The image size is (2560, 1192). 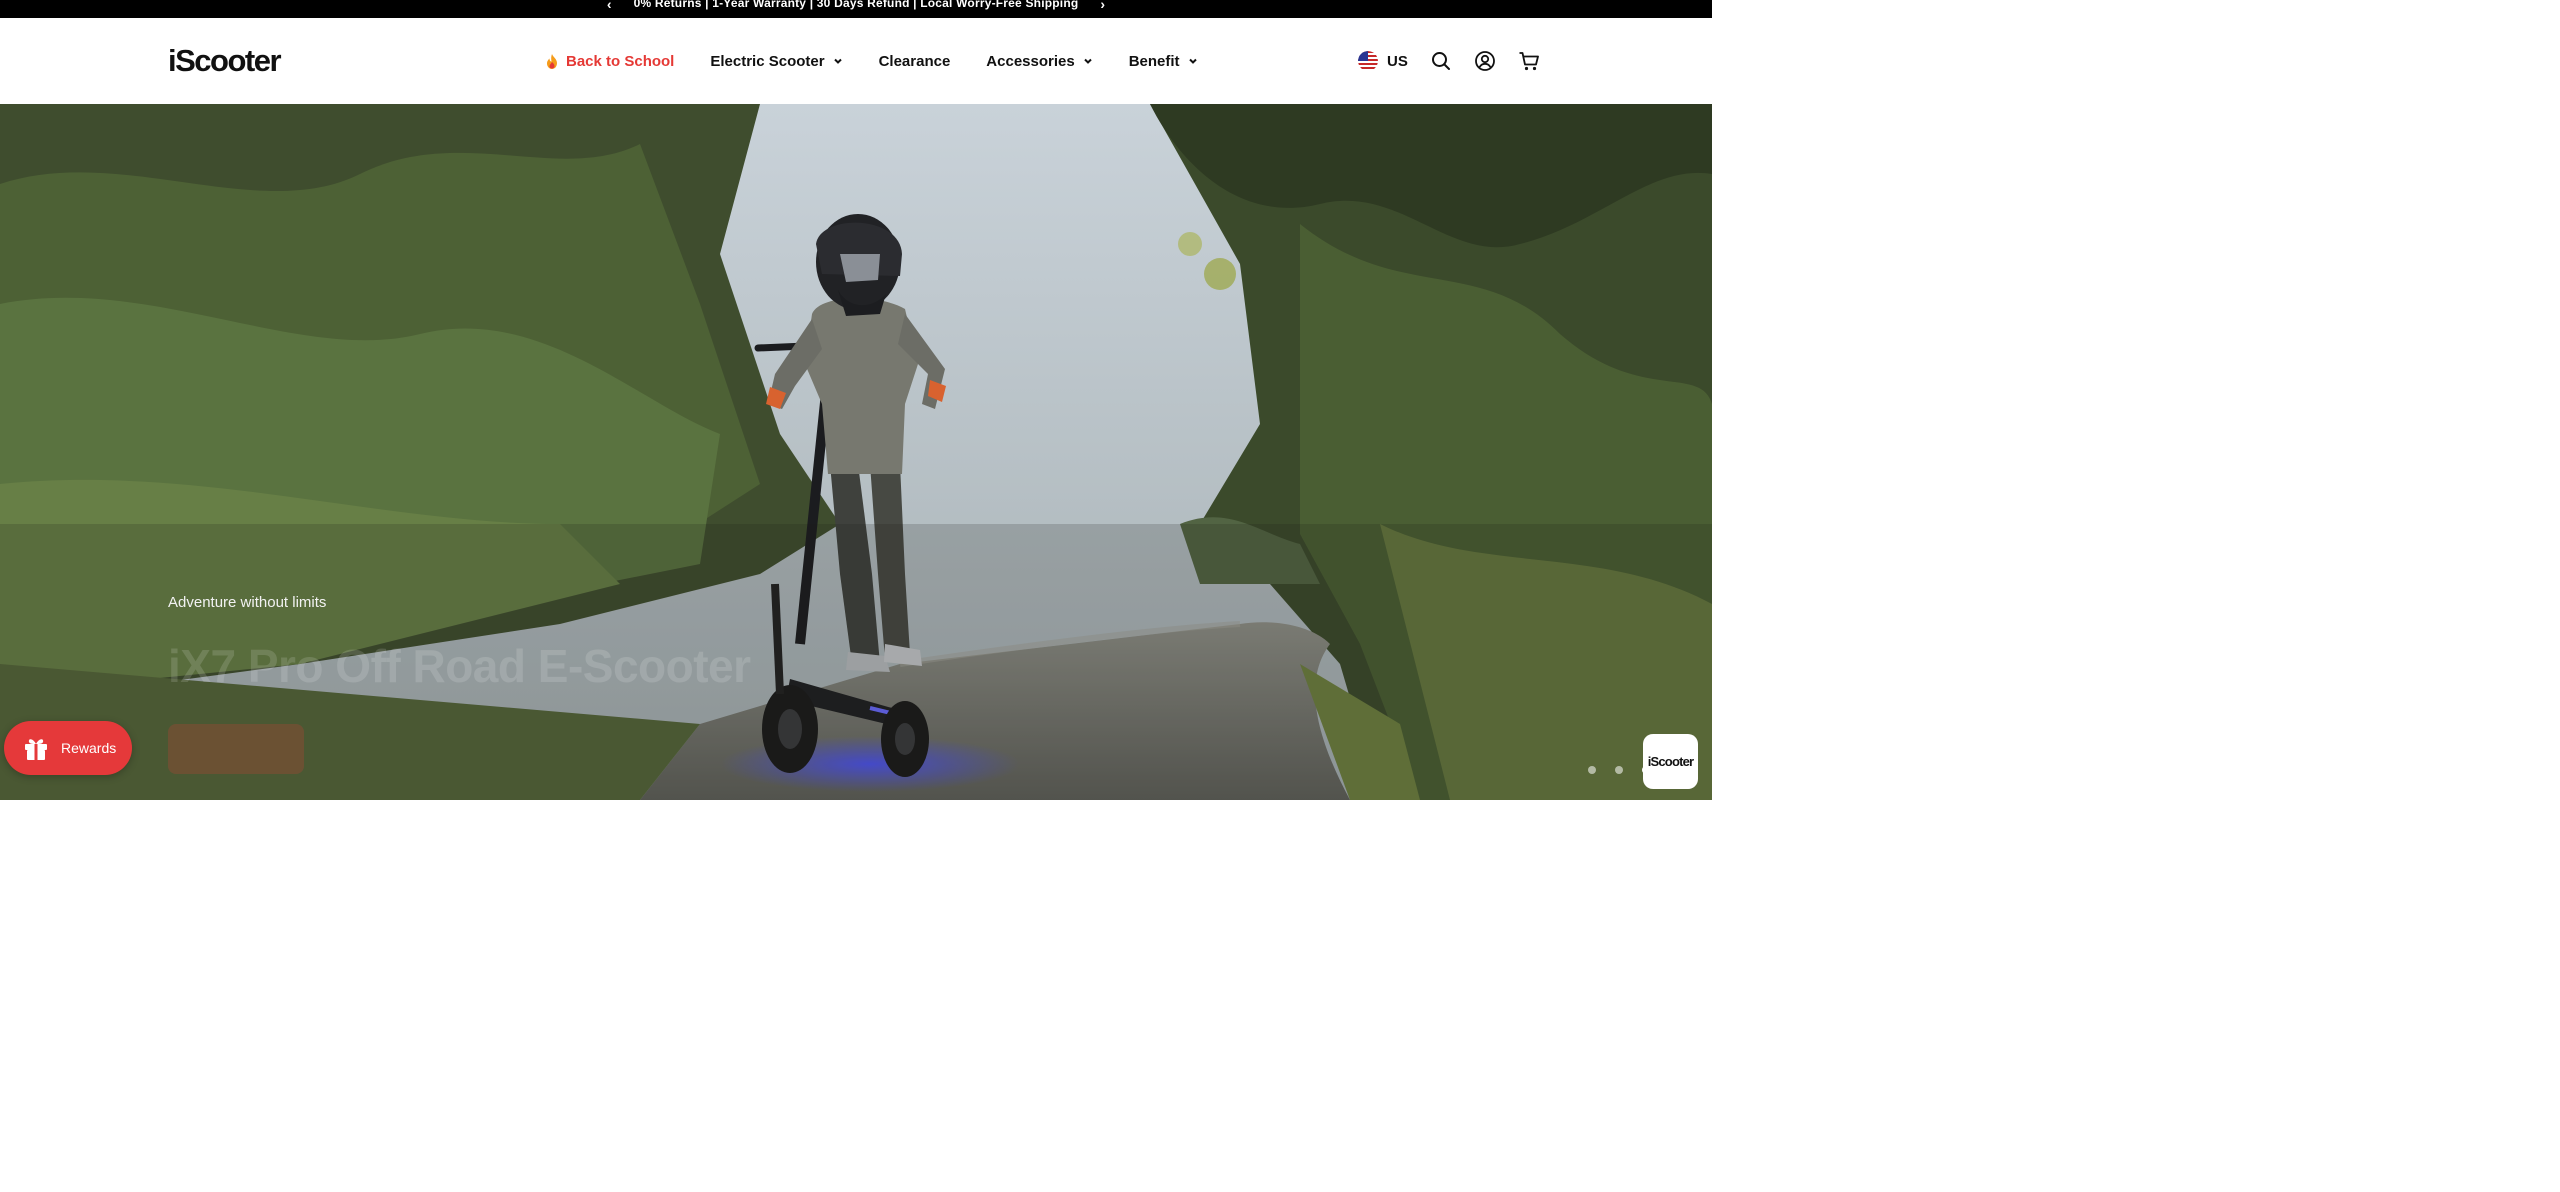 I want to click on us-flag-icon, so click(x=1368, y=61).